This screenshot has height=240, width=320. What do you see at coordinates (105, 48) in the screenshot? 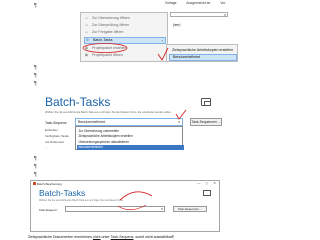
I see `annotation-circle` at bounding box center [105, 48].